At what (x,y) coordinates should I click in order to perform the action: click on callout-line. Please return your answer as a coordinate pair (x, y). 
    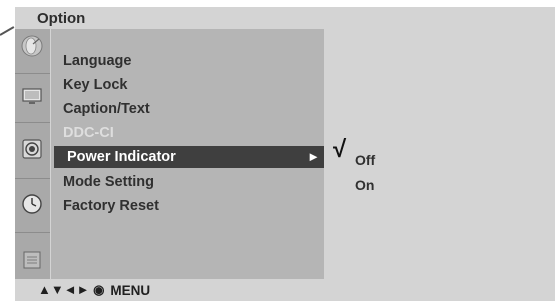
    Looking at the image, I should click on (7, 31).